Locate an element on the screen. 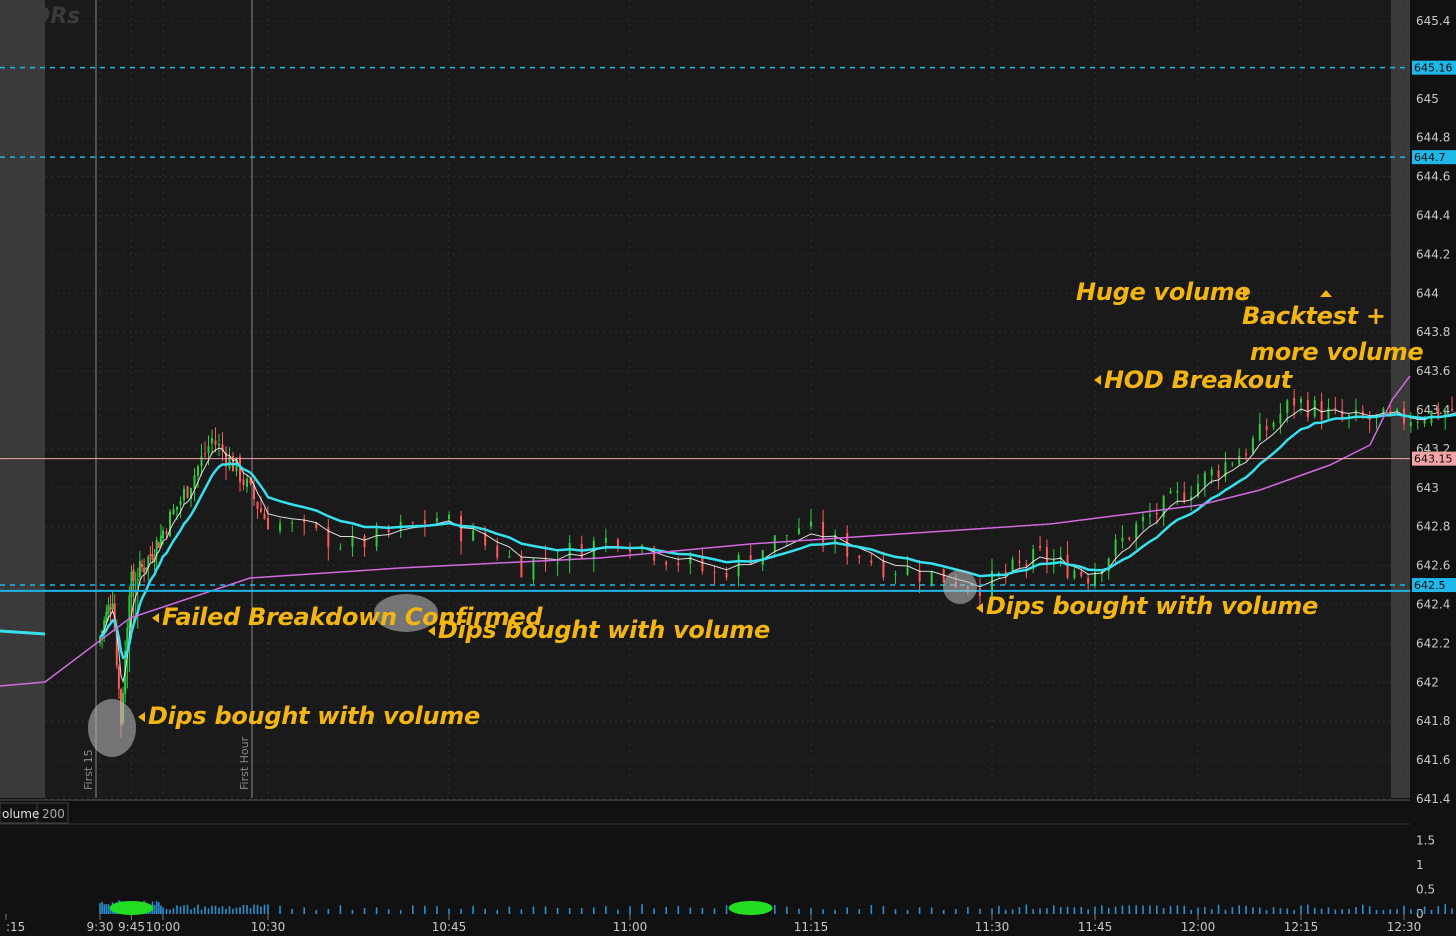 Image resolution: width=1456 pixels, height=936 pixels. time-tick-label: 12:15 is located at coordinates (1301, 927).